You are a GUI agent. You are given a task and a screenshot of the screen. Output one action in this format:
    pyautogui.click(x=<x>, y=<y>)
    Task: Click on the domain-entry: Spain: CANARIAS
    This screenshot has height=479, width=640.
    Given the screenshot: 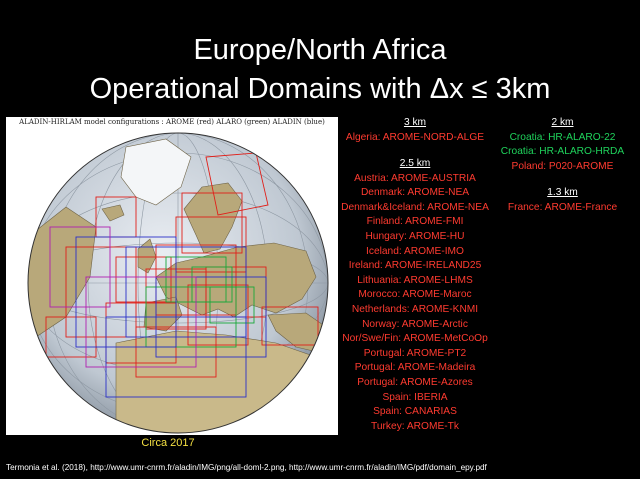 What is the action you would take?
    pyautogui.click(x=415, y=412)
    